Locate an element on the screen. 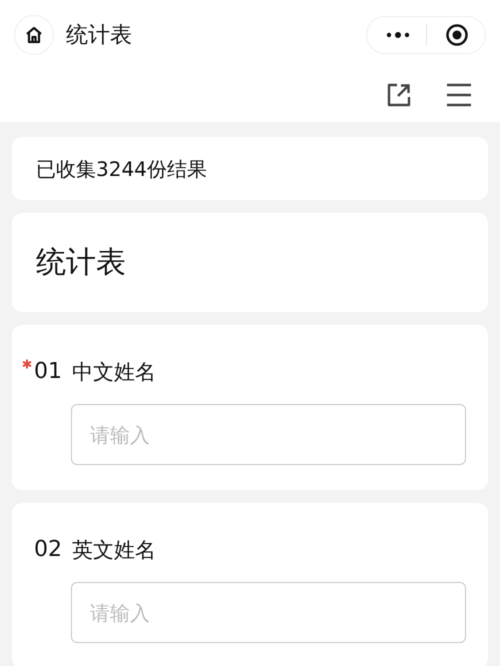  question-number: 01 is located at coordinates (48, 372).